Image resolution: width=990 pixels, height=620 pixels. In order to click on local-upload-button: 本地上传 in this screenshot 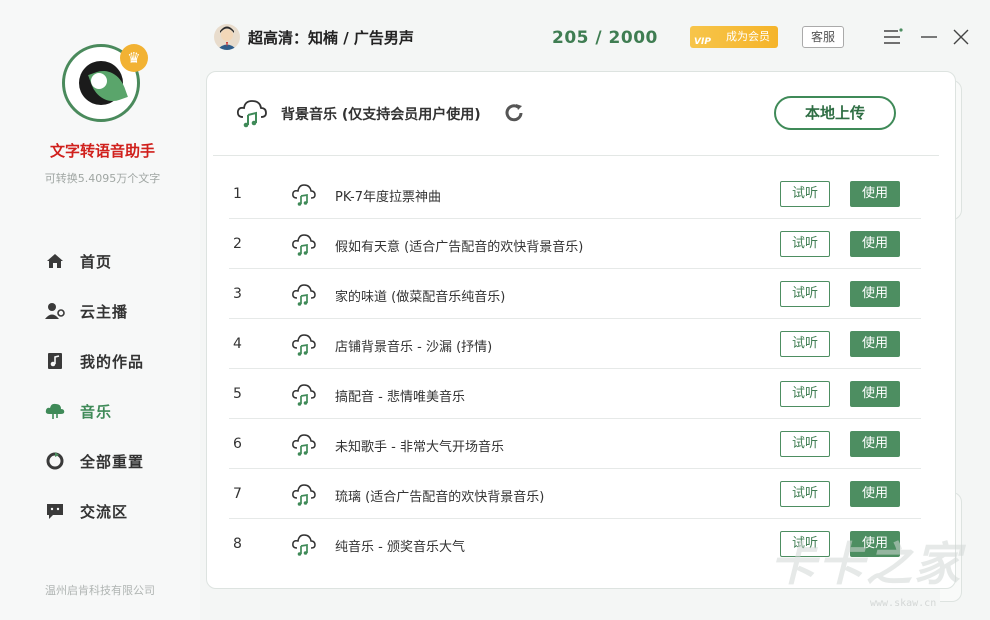, I will do `click(835, 113)`.